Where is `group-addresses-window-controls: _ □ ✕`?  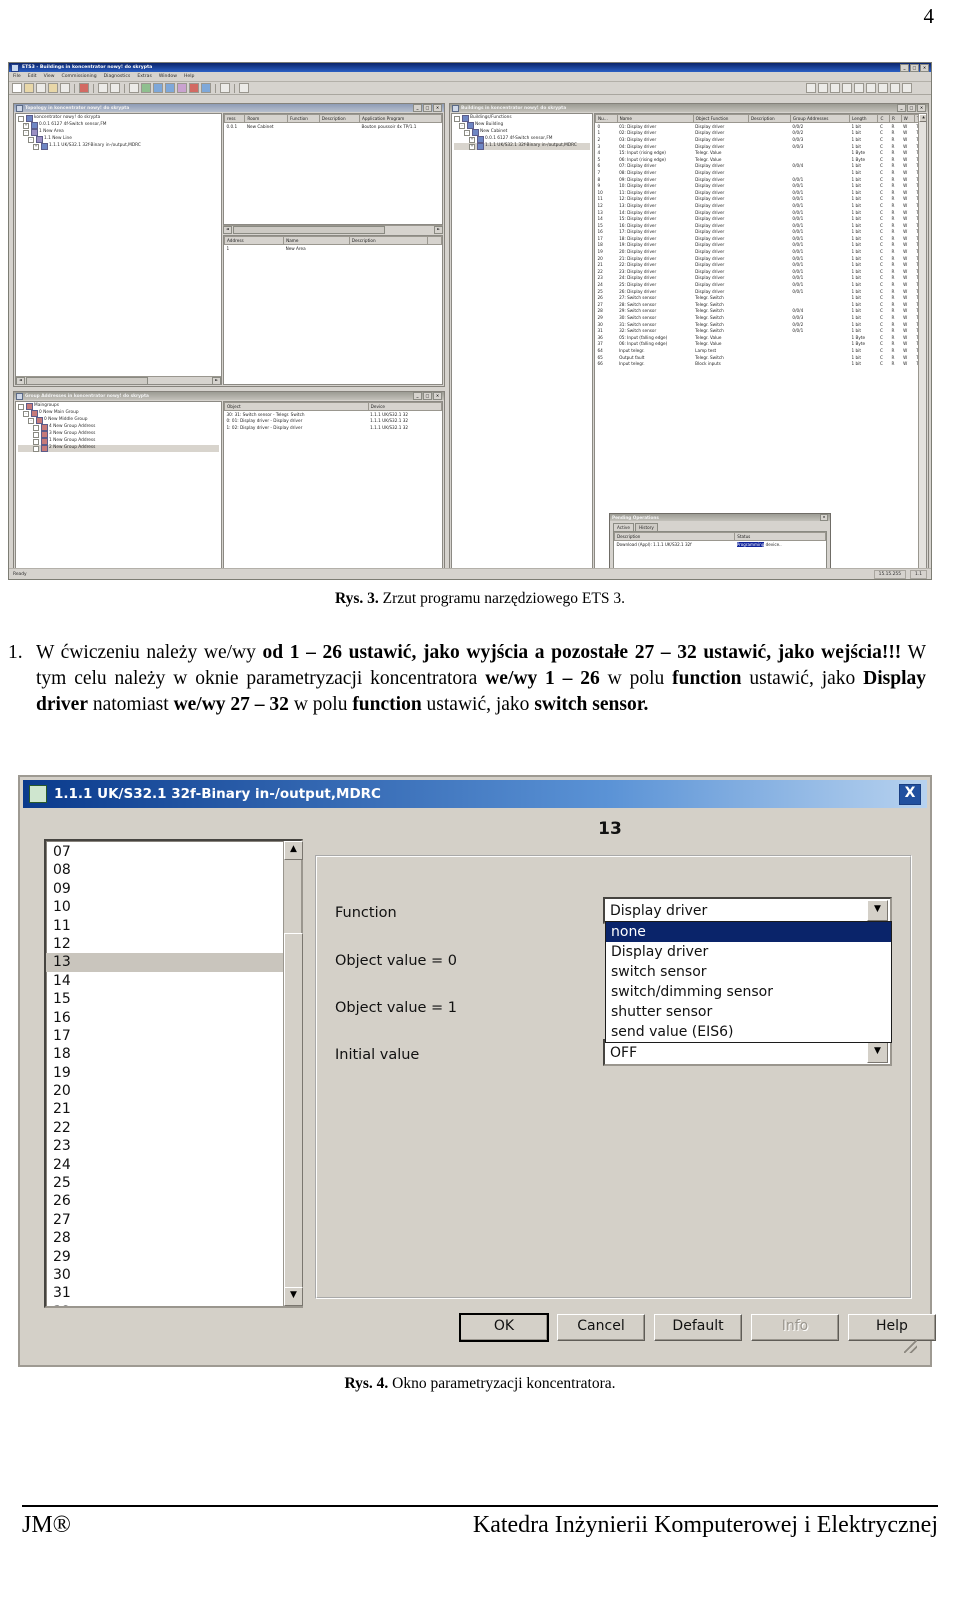 group-addresses-window-controls: _ □ ✕ is located at coordinates (427, 396).